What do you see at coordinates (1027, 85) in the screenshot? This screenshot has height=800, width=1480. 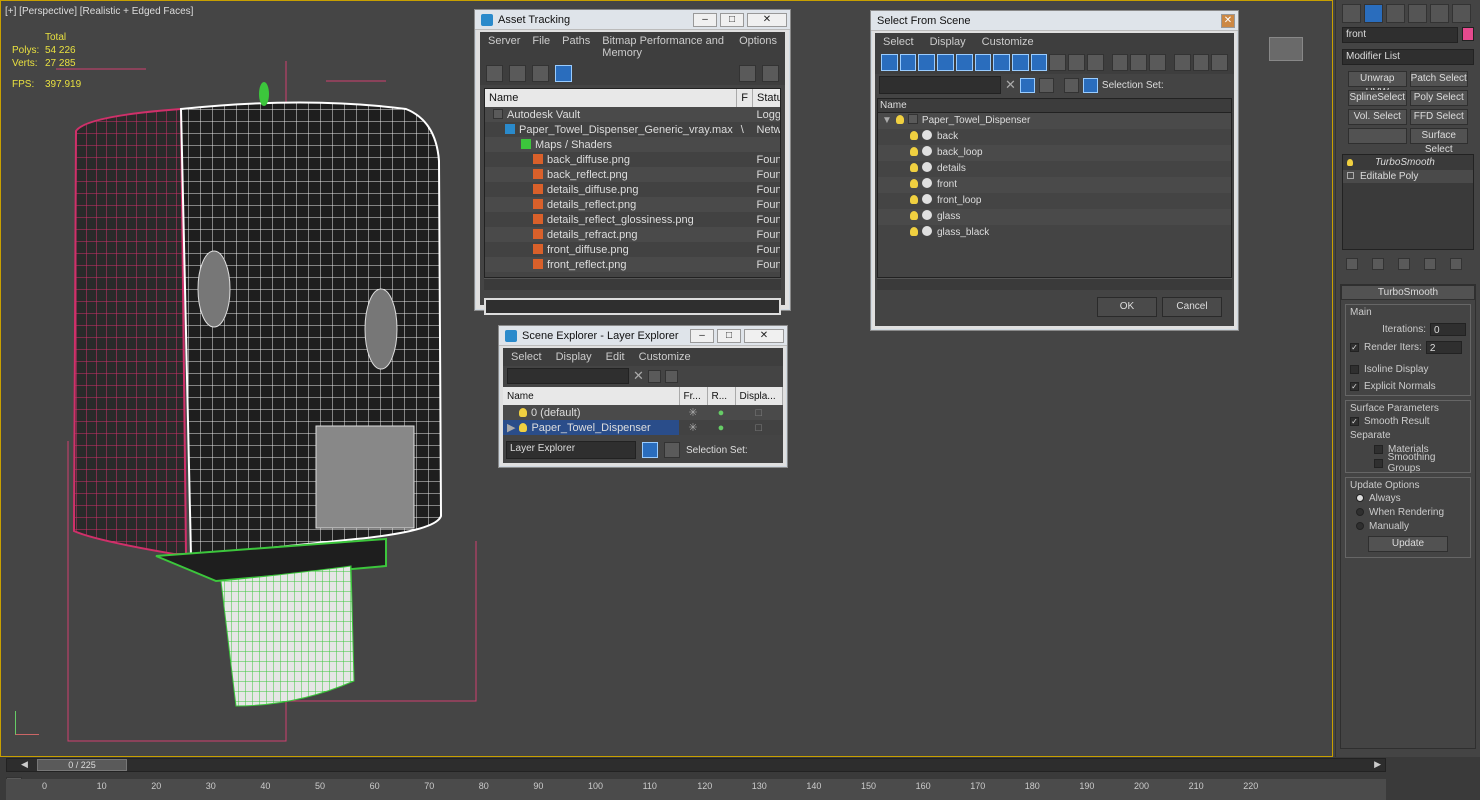 I see `find-case-icon` at bounding box center [1027, 85].